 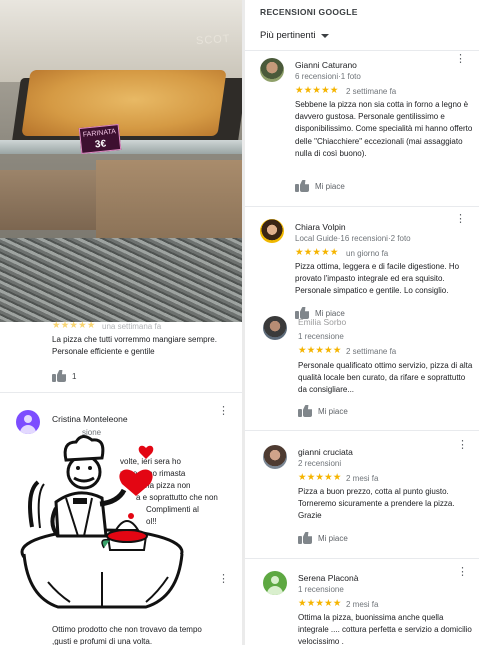 What do you see at coordinates (90, 419) in the screenshot?
I see `reviewer-name: Cristina Monteleone` at bounding box center [90, 419].